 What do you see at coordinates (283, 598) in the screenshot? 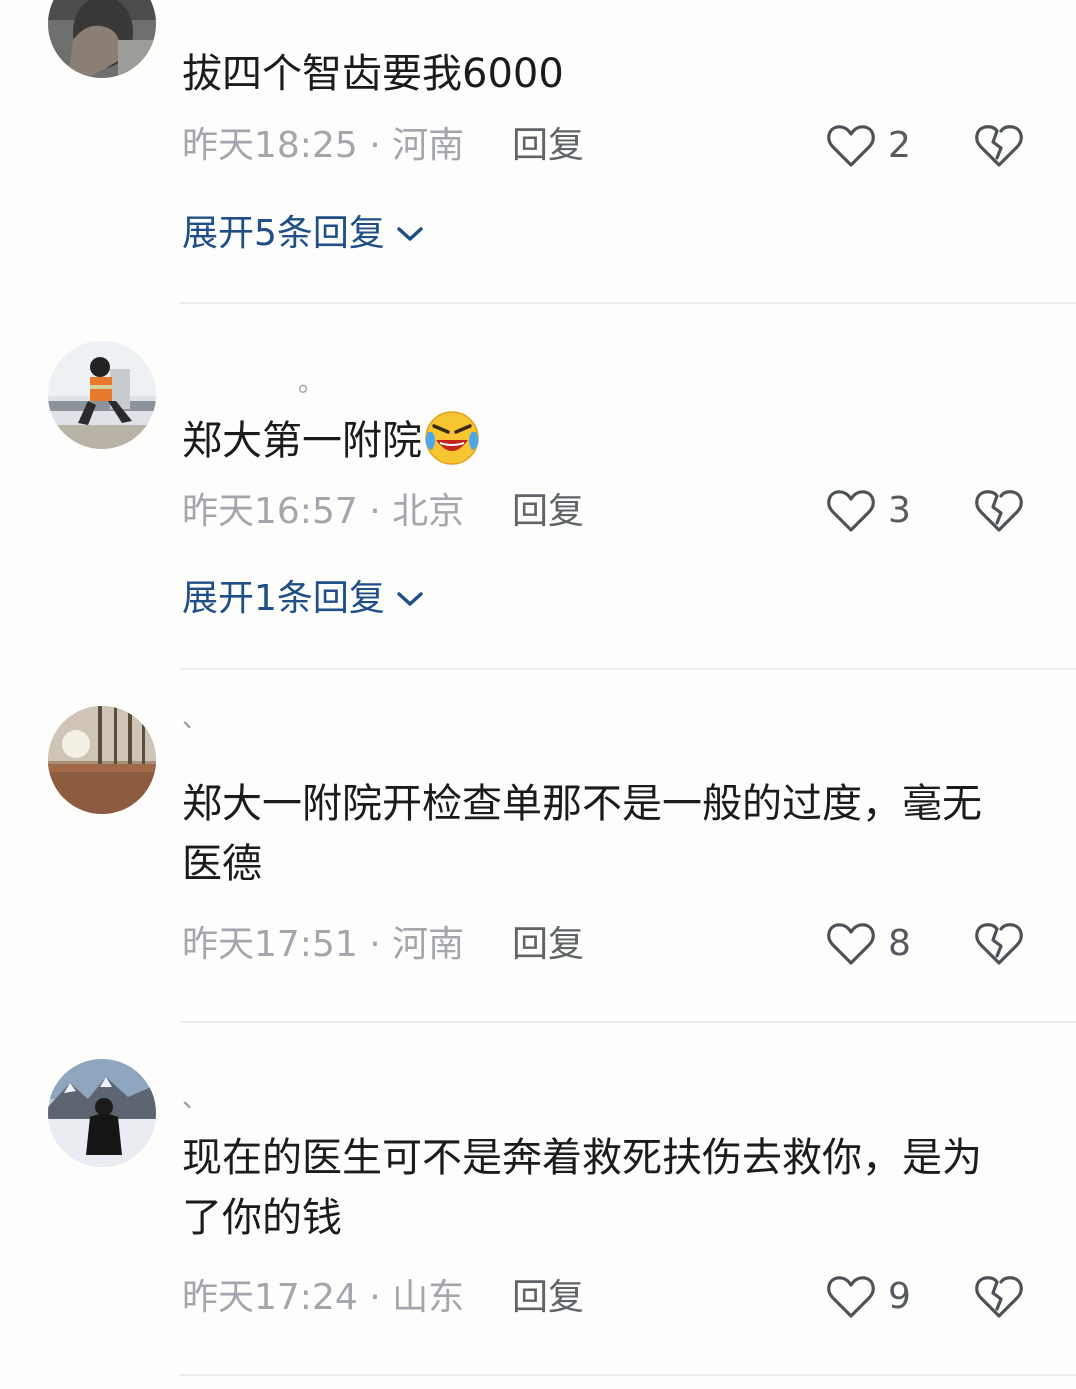
I see `expand-replies-label: 展开1条回复` at bounding box center [283, 598].